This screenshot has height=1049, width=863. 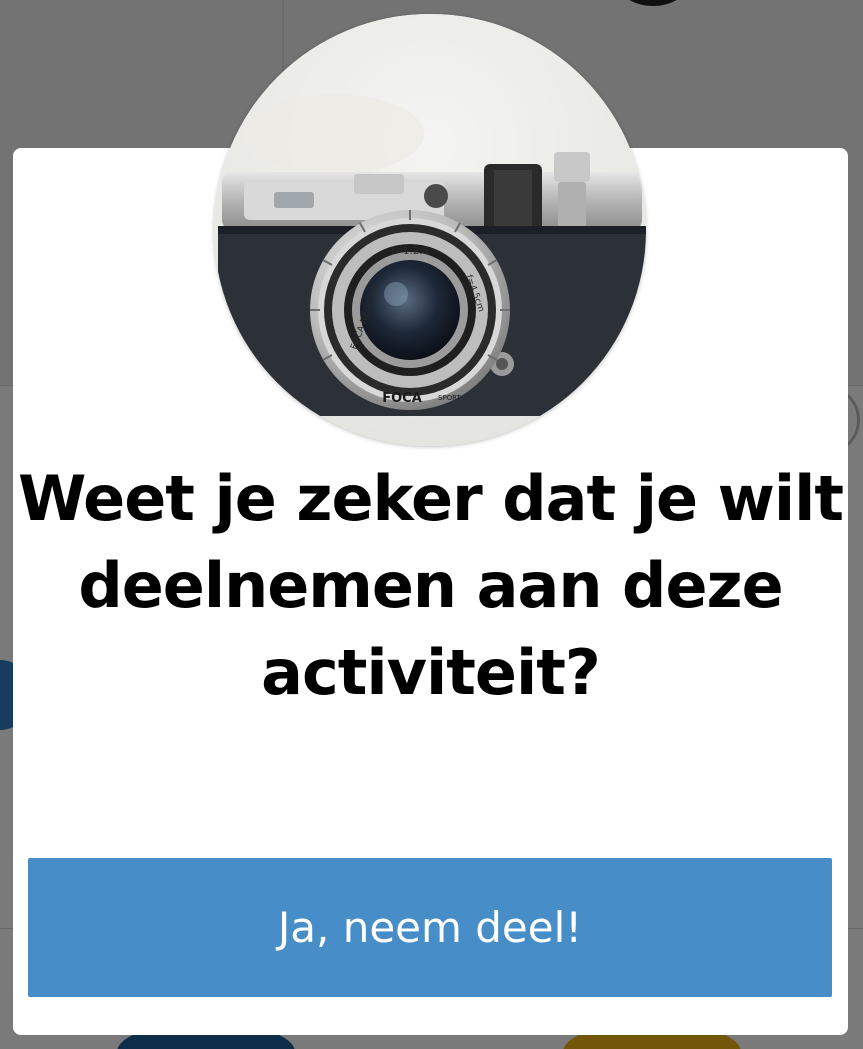 What do you see at coordinates (402, 398) in the screenshot?
I see `camera-brand: FOCA` at bounding box center [402, 398].